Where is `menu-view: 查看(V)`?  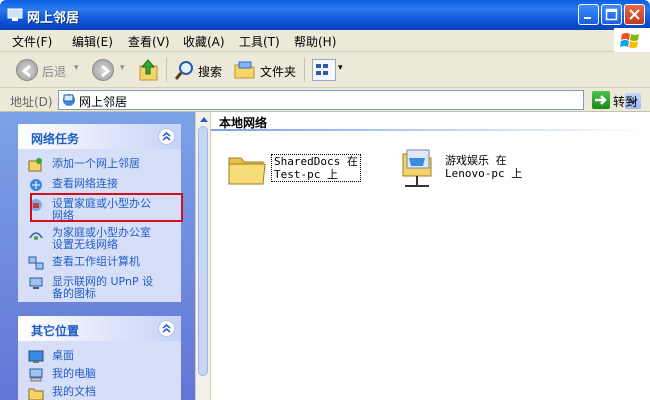 menu-view: 查看(V) is located at coordinates (149, 41).